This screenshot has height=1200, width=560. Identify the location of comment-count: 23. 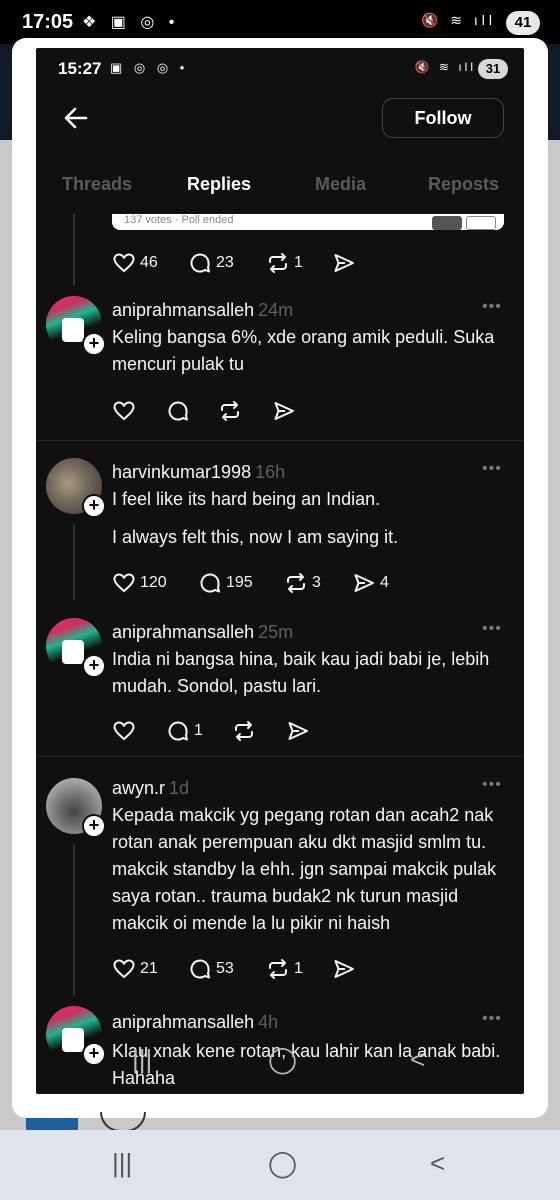
(225, 262).